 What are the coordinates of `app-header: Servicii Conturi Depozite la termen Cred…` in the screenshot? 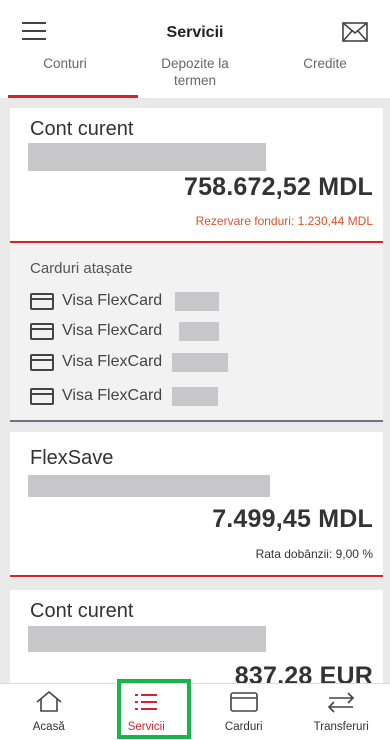 It's located at (195, 49).